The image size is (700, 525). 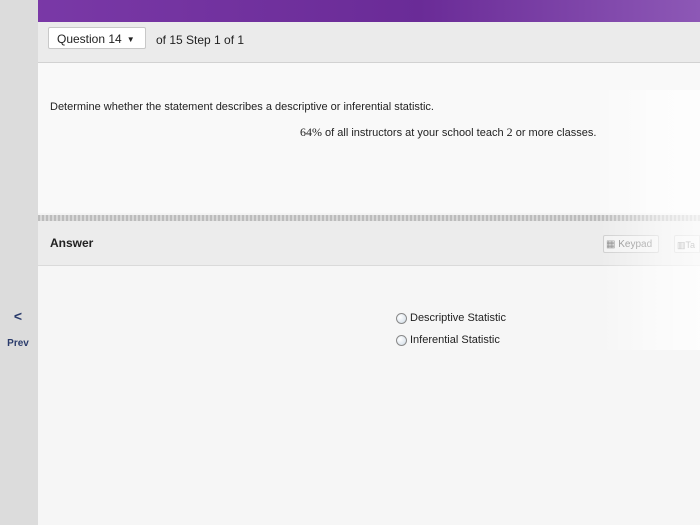 What do you see at coordinates (635, 244) in the screenshot?
I see `keypad-label: Keypad` at bounding box center [635, 244].